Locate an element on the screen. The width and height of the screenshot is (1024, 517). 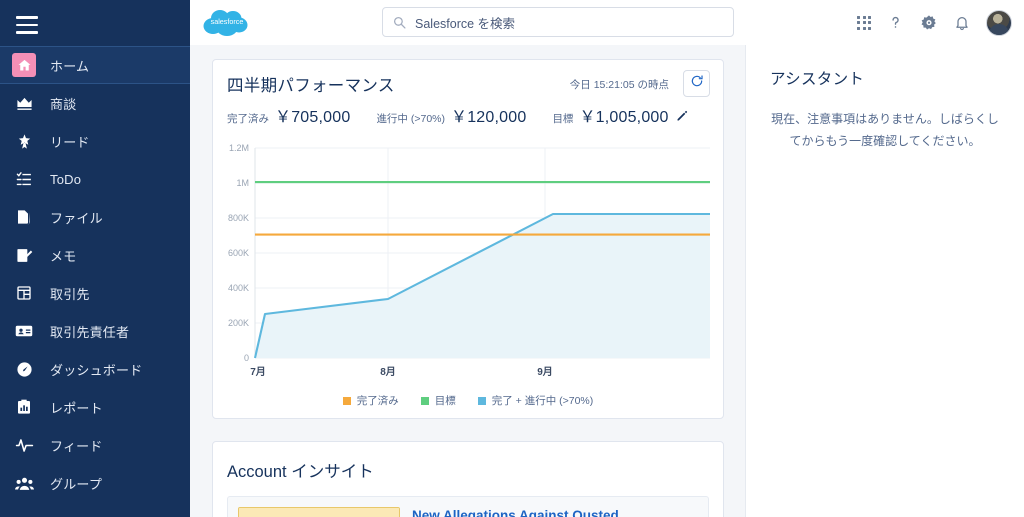
legend-label: 完了 + 進行中 (>70%) is located at coordinates (542, 401).